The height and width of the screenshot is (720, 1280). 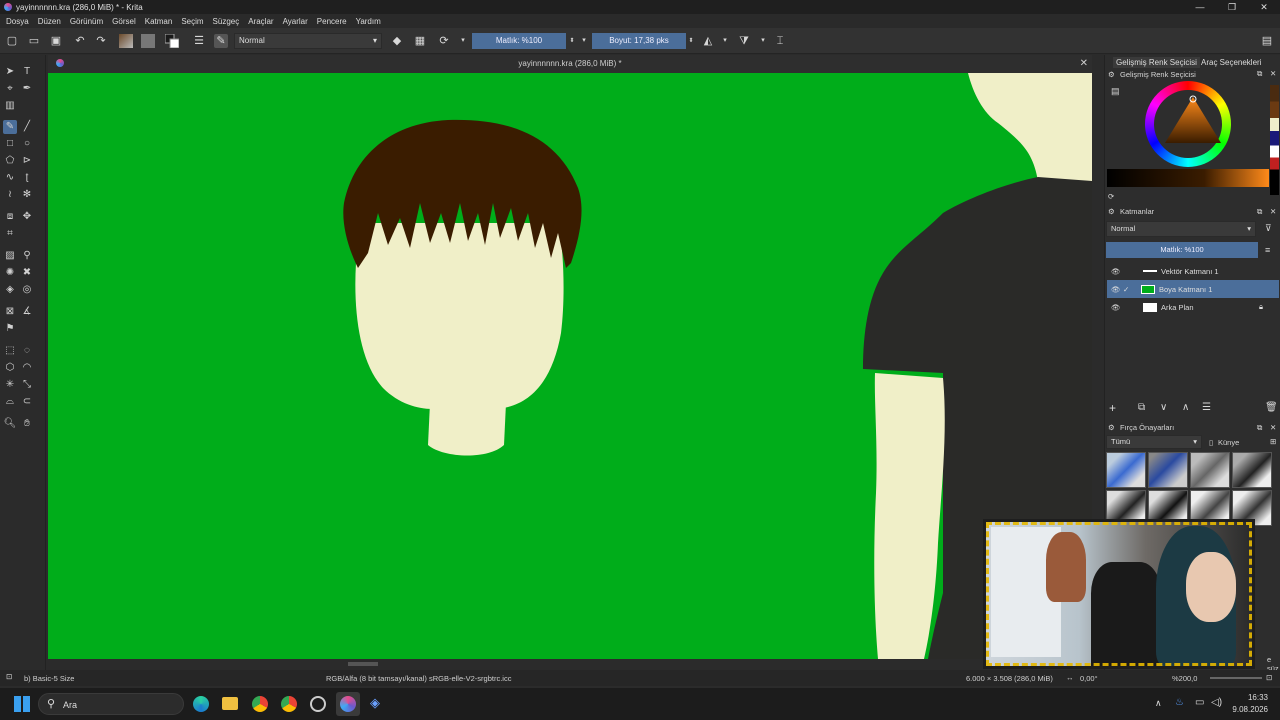 What do you see at coordinates (1111, 196) in the screenshot?
I see `refresh-icon: ⟳` at bounding box center [1111, 196].